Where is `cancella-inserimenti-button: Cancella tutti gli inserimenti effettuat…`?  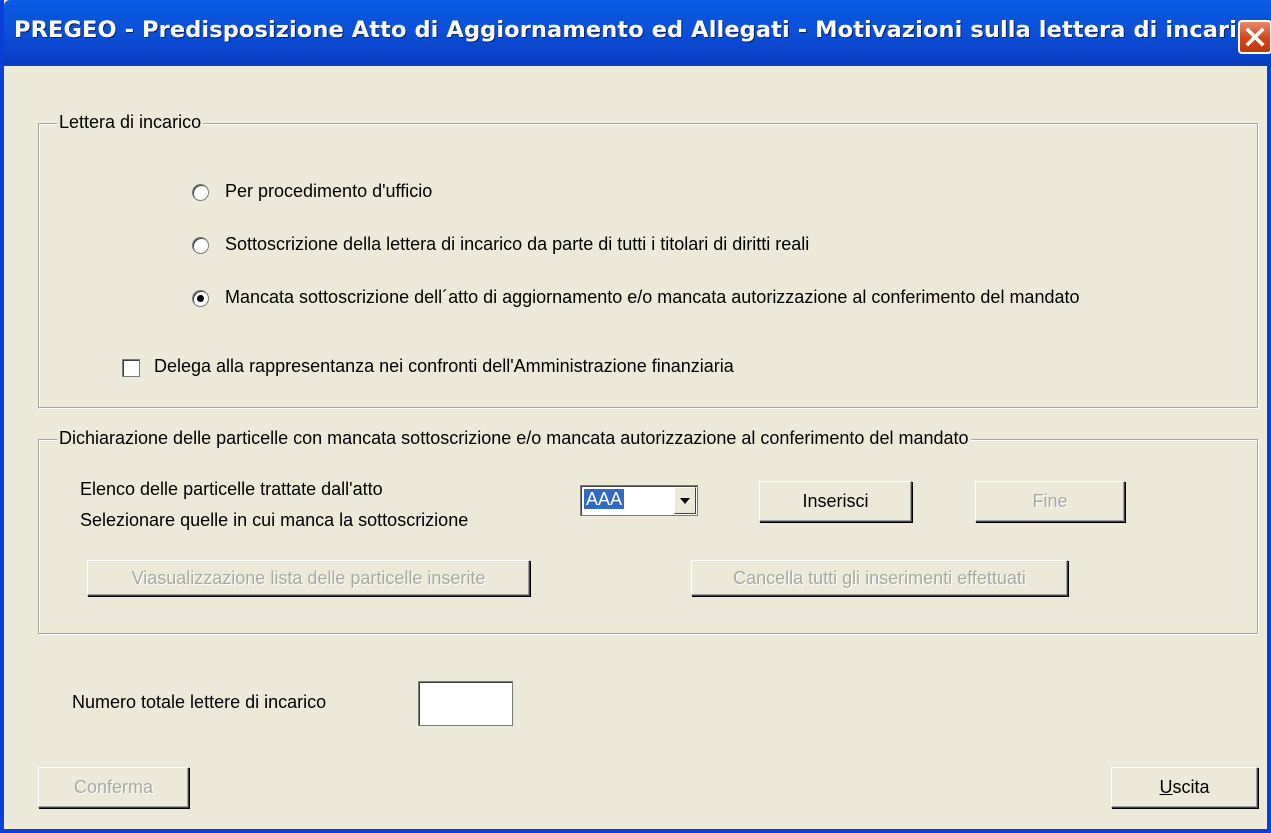
cancella-inserimenti-button: Cancella tutti gli inserimenti effettuat… is located at coordinates (879, 578).